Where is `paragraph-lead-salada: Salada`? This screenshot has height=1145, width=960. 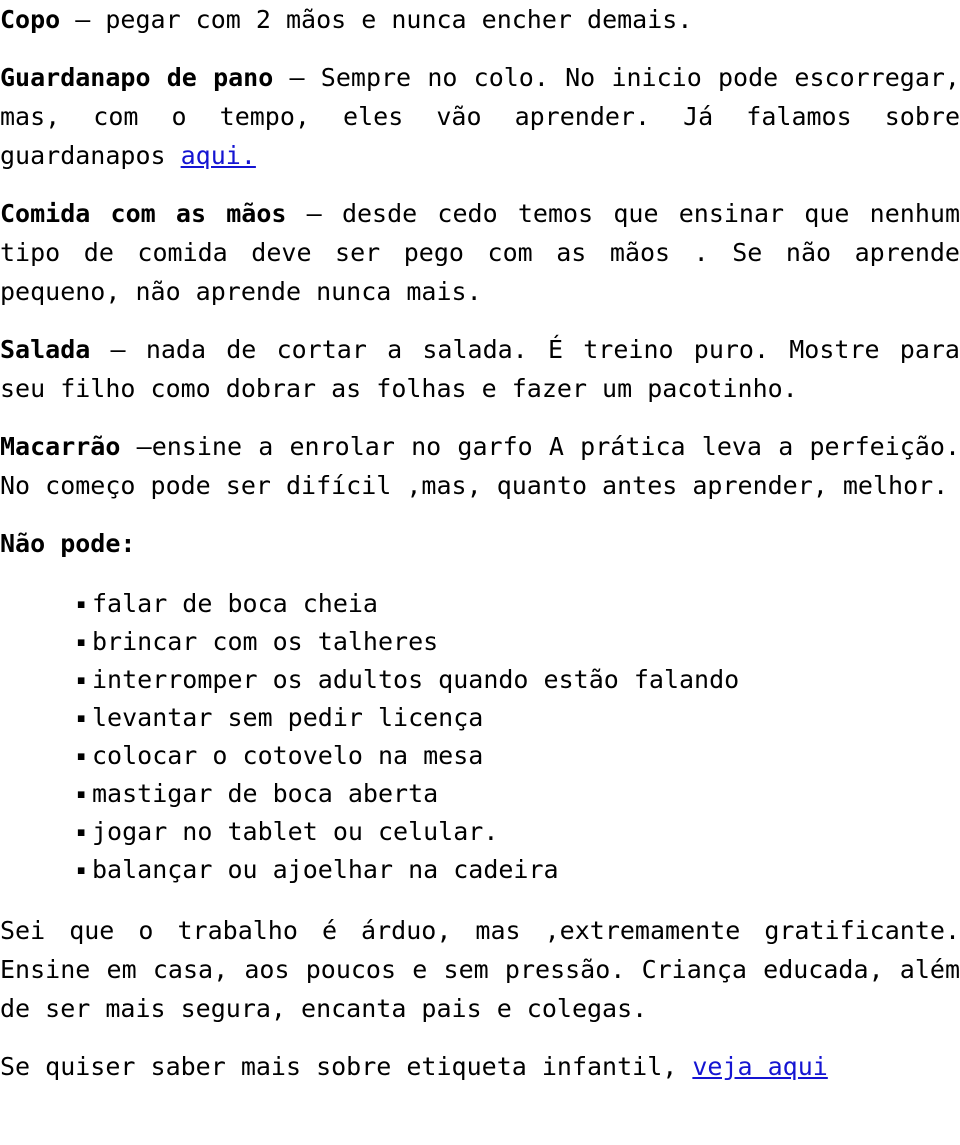
paragraph-lead-salada: Salada is located at coordinates (45, 349).